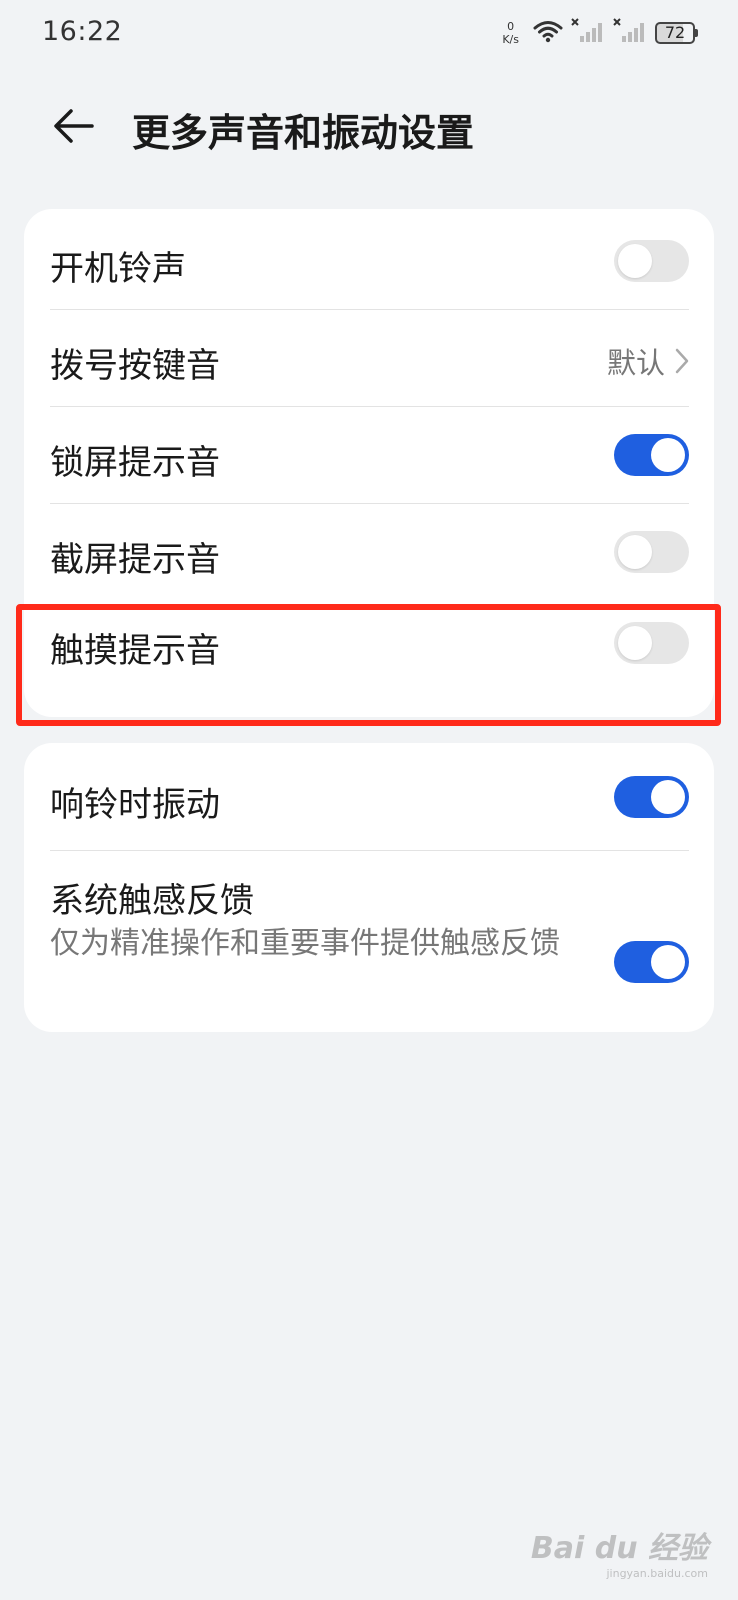  Describe the element at coordinates (651, 455) in the screenshot. I see `lock-screen-sound-toggle` at that location.